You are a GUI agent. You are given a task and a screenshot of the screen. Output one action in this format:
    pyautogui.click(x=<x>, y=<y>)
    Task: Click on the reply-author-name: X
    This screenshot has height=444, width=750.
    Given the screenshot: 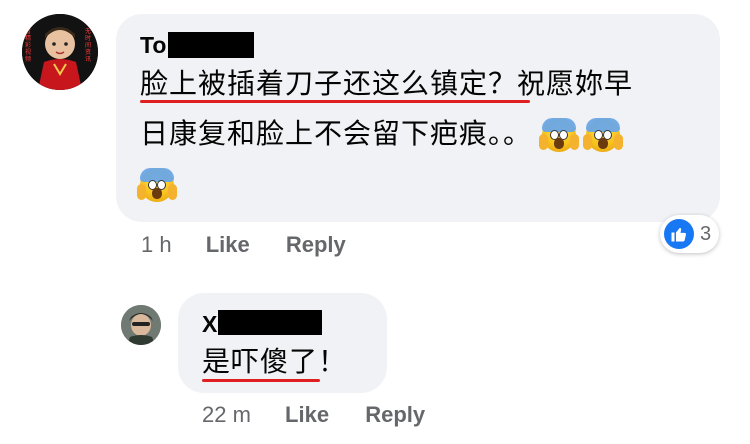 What is the action you would take?
    pyautogui.click(x=209, y=324)
    